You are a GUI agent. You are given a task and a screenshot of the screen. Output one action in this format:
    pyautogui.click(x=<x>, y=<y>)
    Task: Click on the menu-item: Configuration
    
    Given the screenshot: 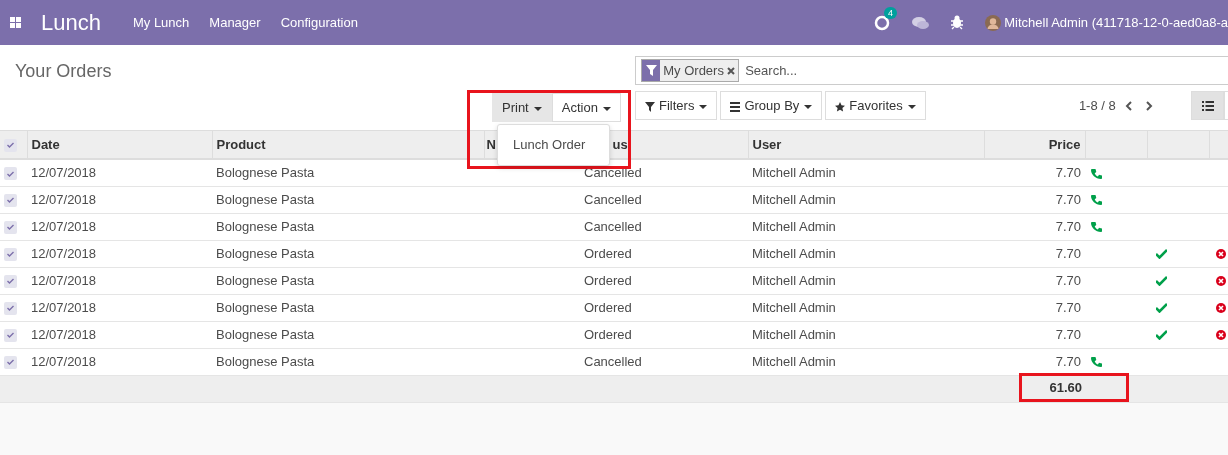 What is the action you would take?
    pyautogui.click(x=319, y=22)
    